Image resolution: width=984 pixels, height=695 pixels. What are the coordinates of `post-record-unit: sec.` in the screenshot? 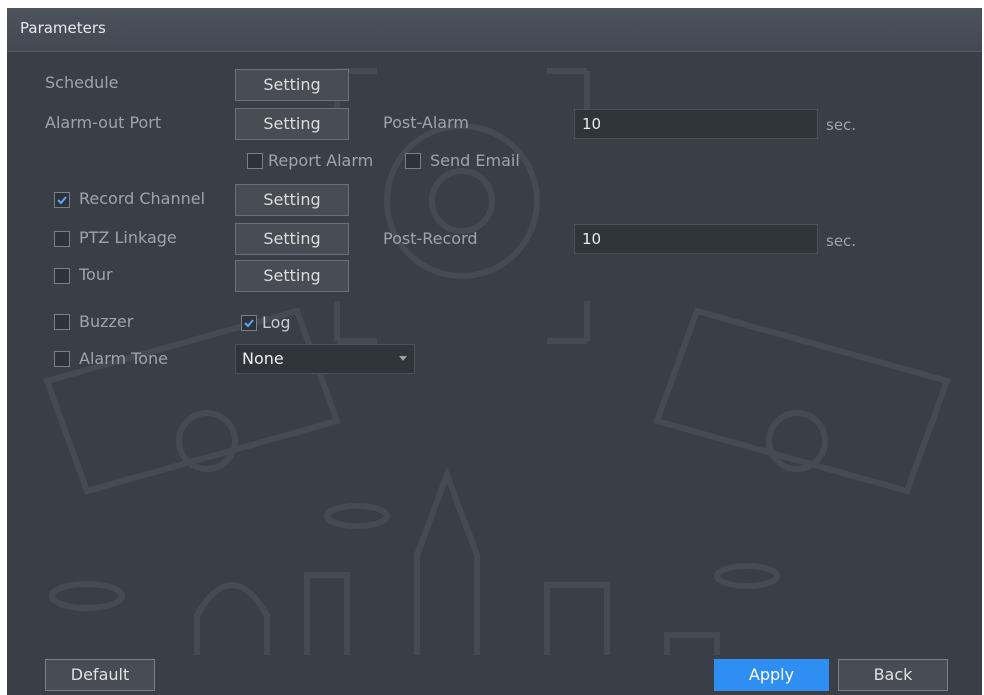 It's located at (841, 241).